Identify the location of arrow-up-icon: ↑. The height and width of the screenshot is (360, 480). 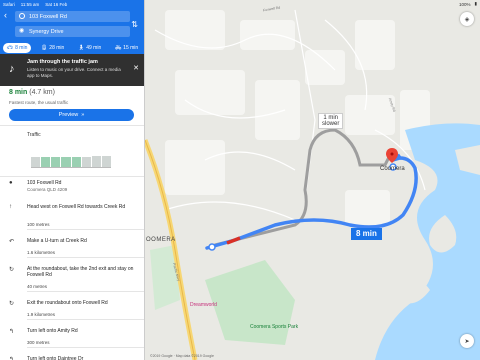
(10, 207).